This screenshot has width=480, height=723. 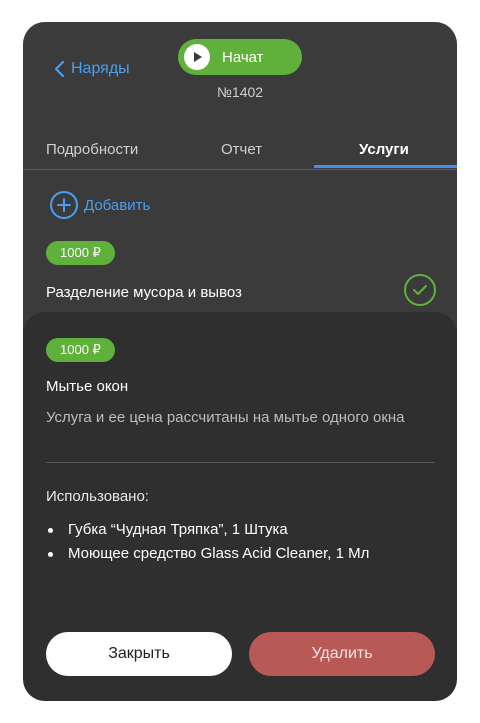 I want to click on play-icon, so click(x=197, y=57).